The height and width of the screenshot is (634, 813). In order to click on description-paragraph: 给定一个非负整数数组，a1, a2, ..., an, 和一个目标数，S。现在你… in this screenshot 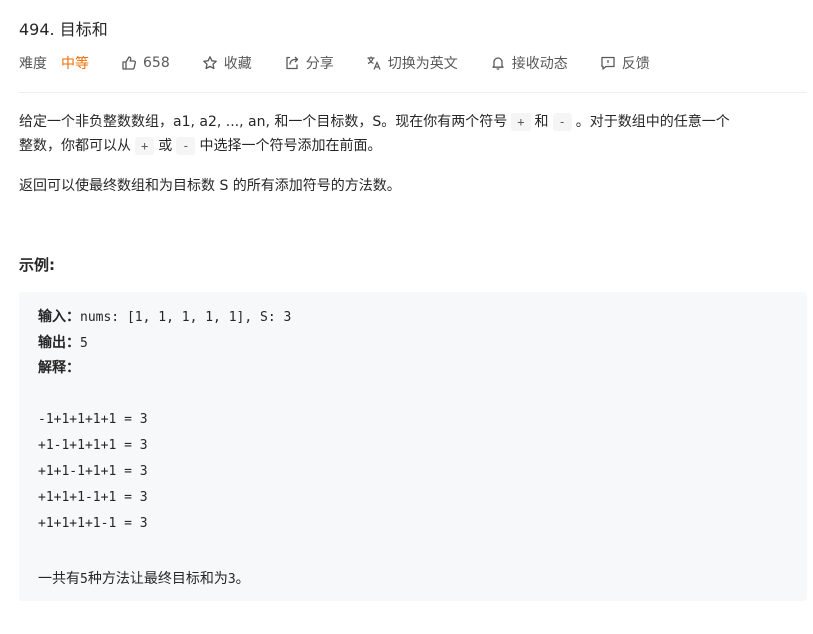, I will do `click(414, 134)`.